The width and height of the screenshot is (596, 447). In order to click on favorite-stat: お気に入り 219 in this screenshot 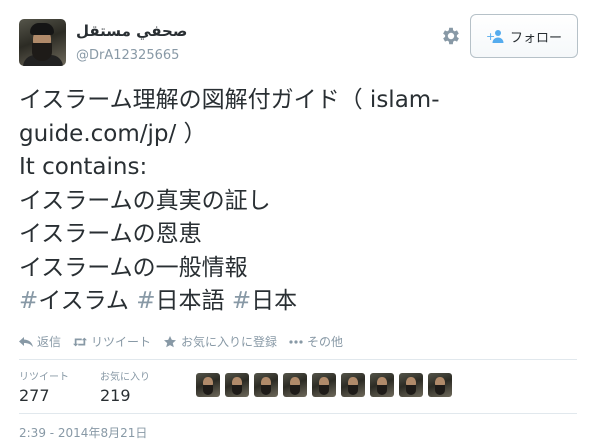, I will do `click(125, 386)`.